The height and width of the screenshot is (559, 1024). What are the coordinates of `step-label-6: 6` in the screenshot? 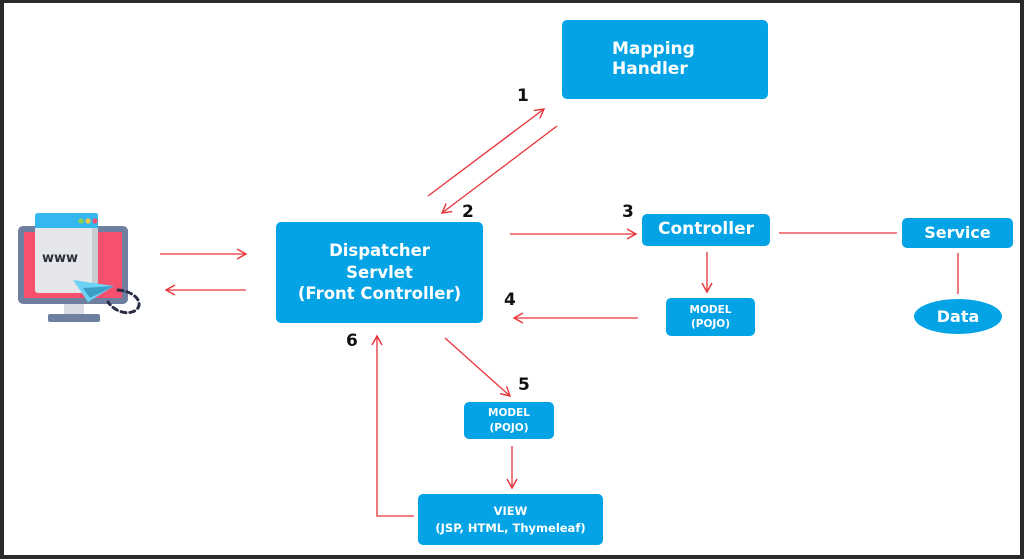 It's located at (352, 341).